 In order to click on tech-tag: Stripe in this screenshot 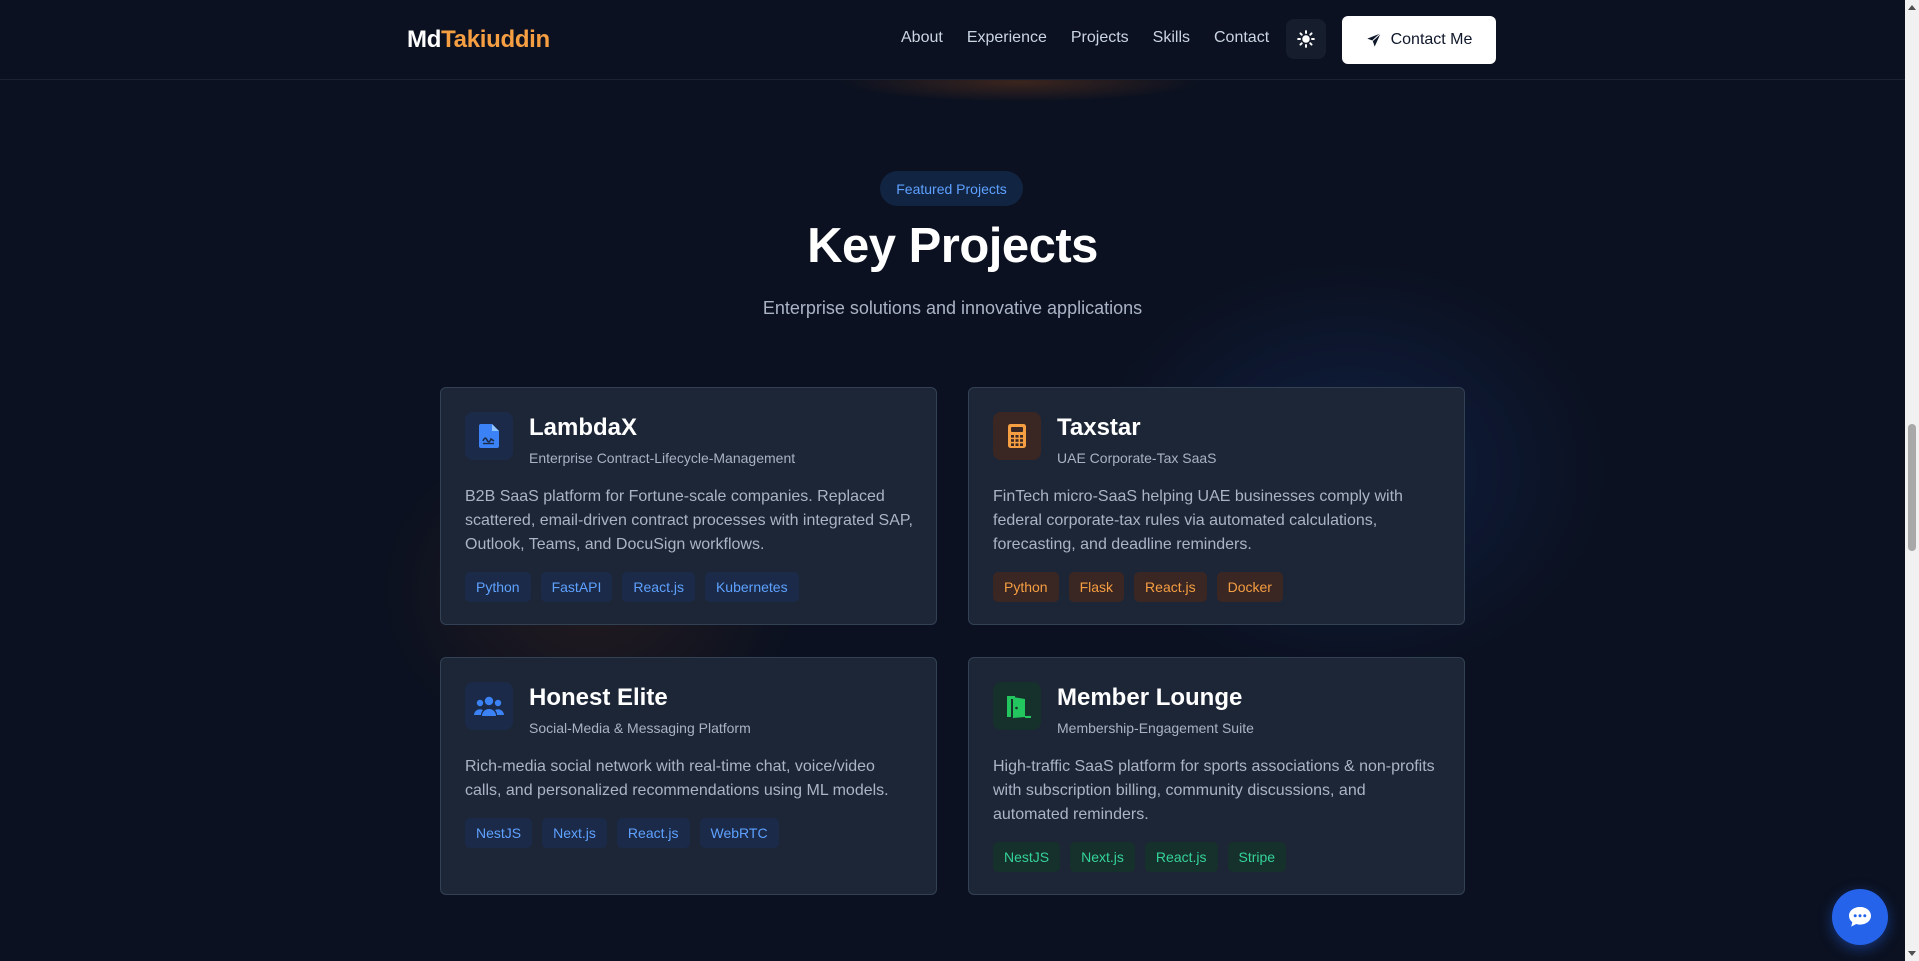, I will do `click(1257, 857)`.